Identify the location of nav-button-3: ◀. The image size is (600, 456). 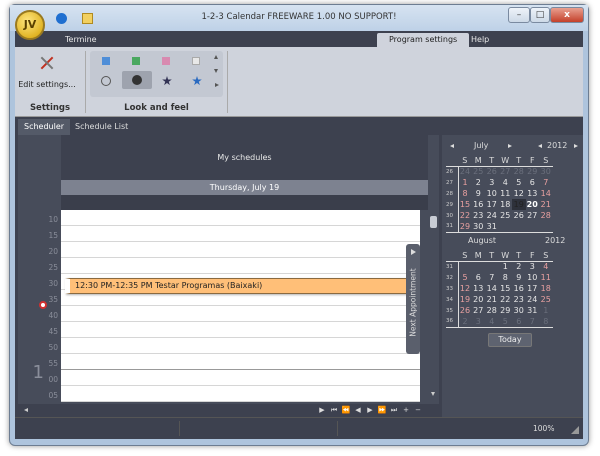
(358, 410).